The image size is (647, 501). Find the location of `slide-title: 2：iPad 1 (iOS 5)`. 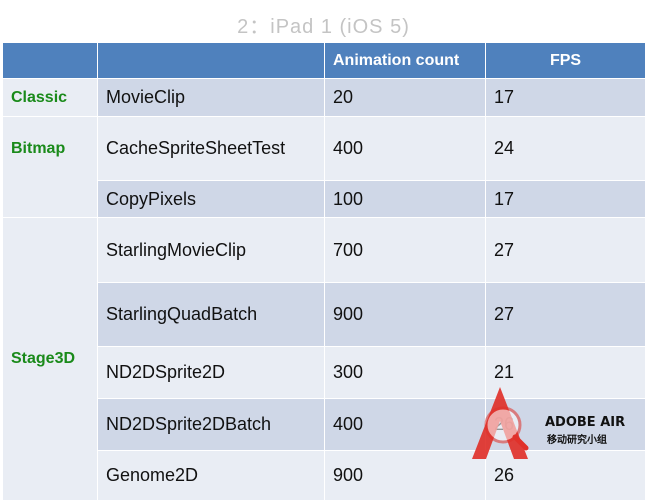

slide-title: 2：iPad 1 (iOS 5) is located at coordinates (323, 27).